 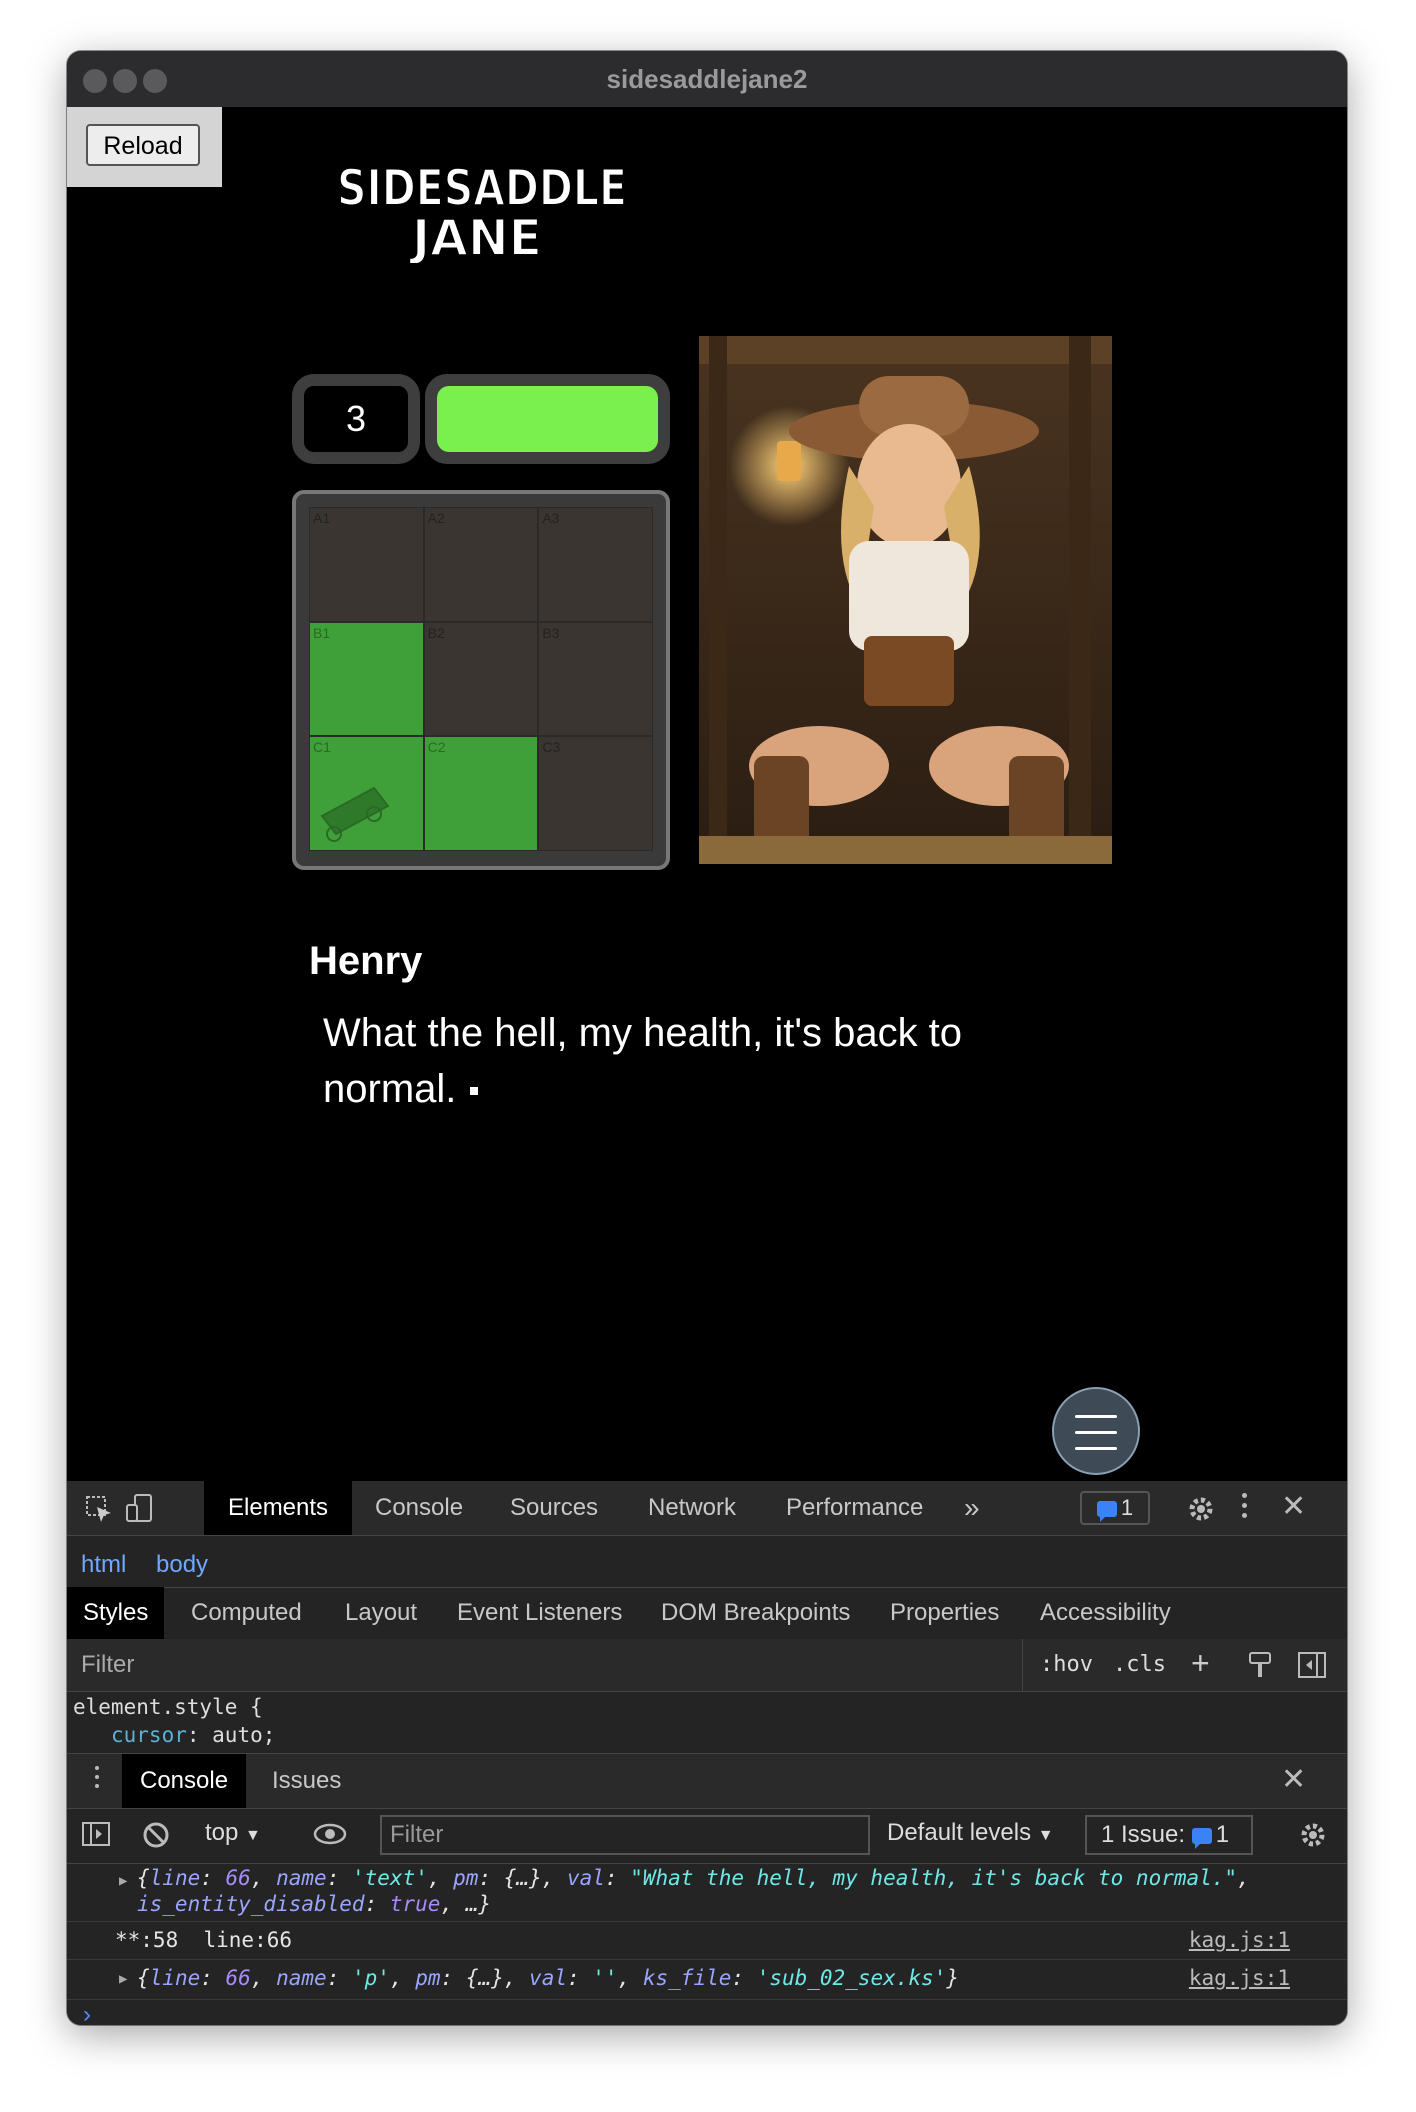 What do you see at coordinates (1200, 1663) in the screenshot?
I see `new-style-rule-icon: +` at bounding box center [1200, 1663].